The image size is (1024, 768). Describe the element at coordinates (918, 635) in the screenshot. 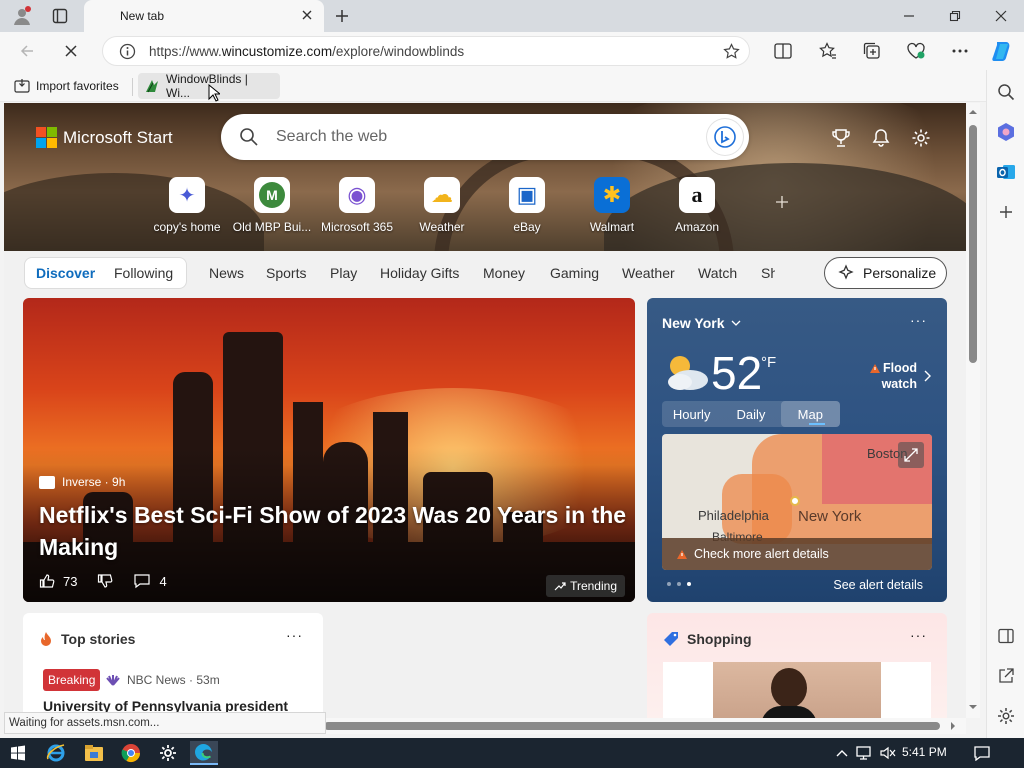

I see `shopping-more-icon: ···` at that location.